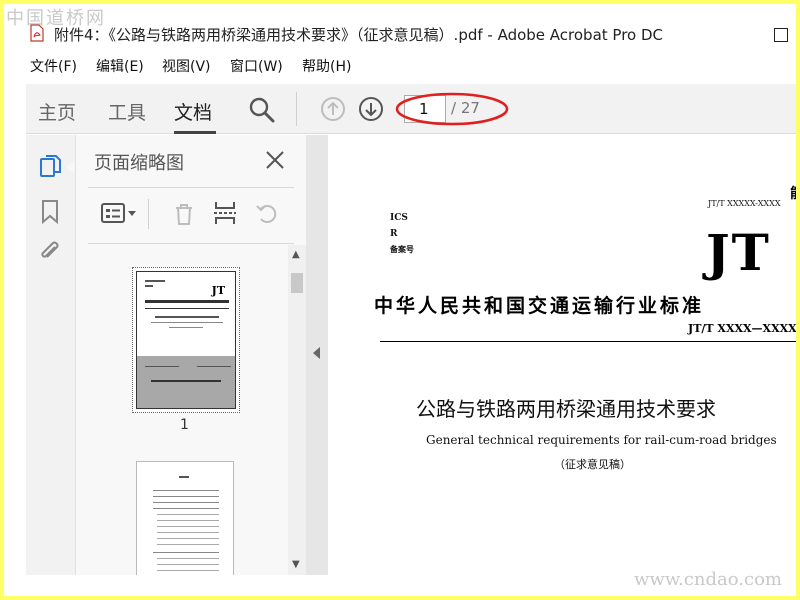 Image resolution: width=800 pixels, height=600 pixels. Describe the element at coordinates (326, 66) in the screenshot. I see `menu-help: 帮助(H)` at that location.